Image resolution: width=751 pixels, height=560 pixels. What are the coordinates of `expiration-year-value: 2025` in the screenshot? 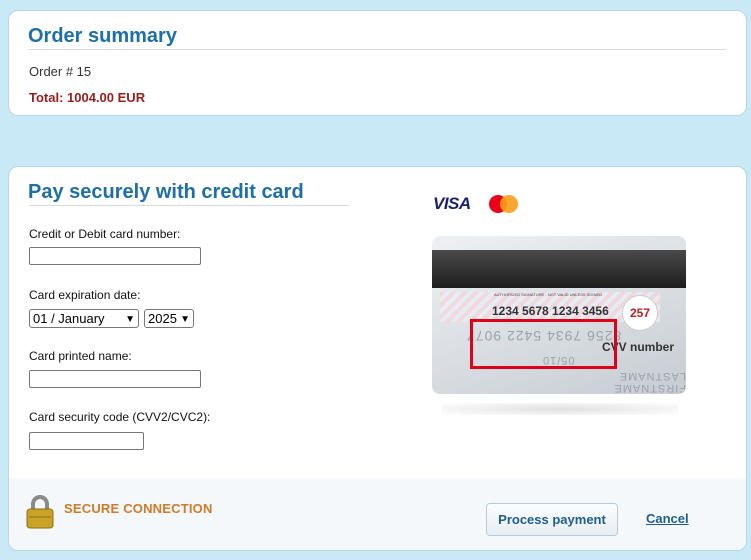 It's located at (162, 318).